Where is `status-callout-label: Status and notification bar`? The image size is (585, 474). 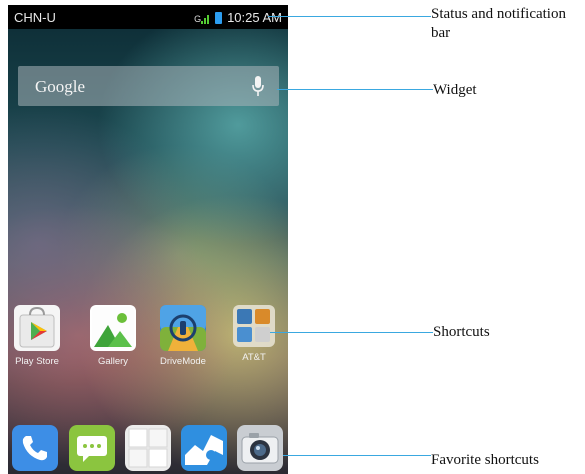 status-callout-label: Status and notification bar is located at coordinates (498, 23).